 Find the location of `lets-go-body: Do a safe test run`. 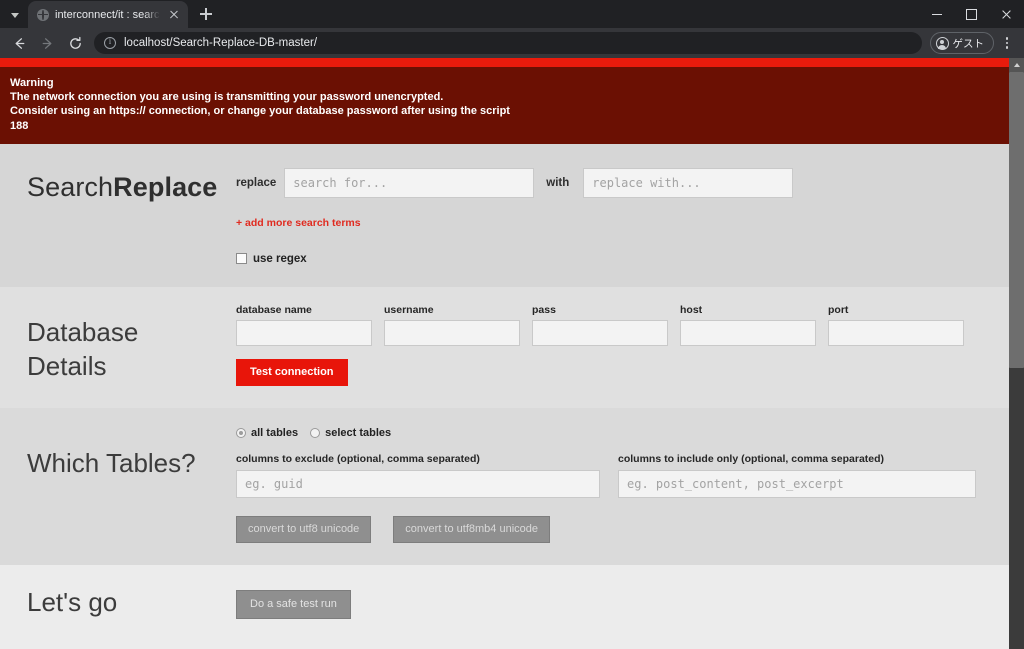

lets-go-body: Do a safe test run is located at coordinates (622, 607).